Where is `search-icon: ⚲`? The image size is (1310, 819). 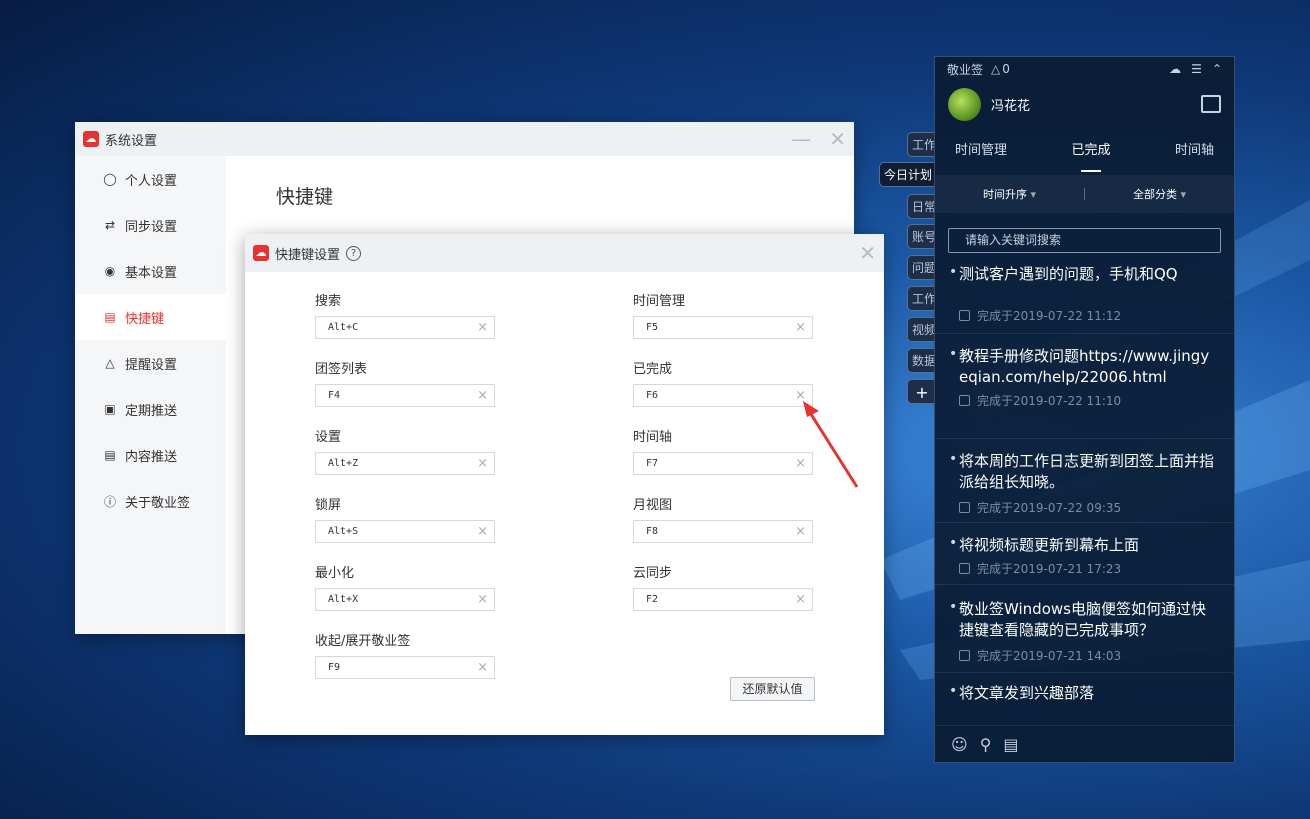 search-icon: ⚲ is located at coordinates (986, 744).